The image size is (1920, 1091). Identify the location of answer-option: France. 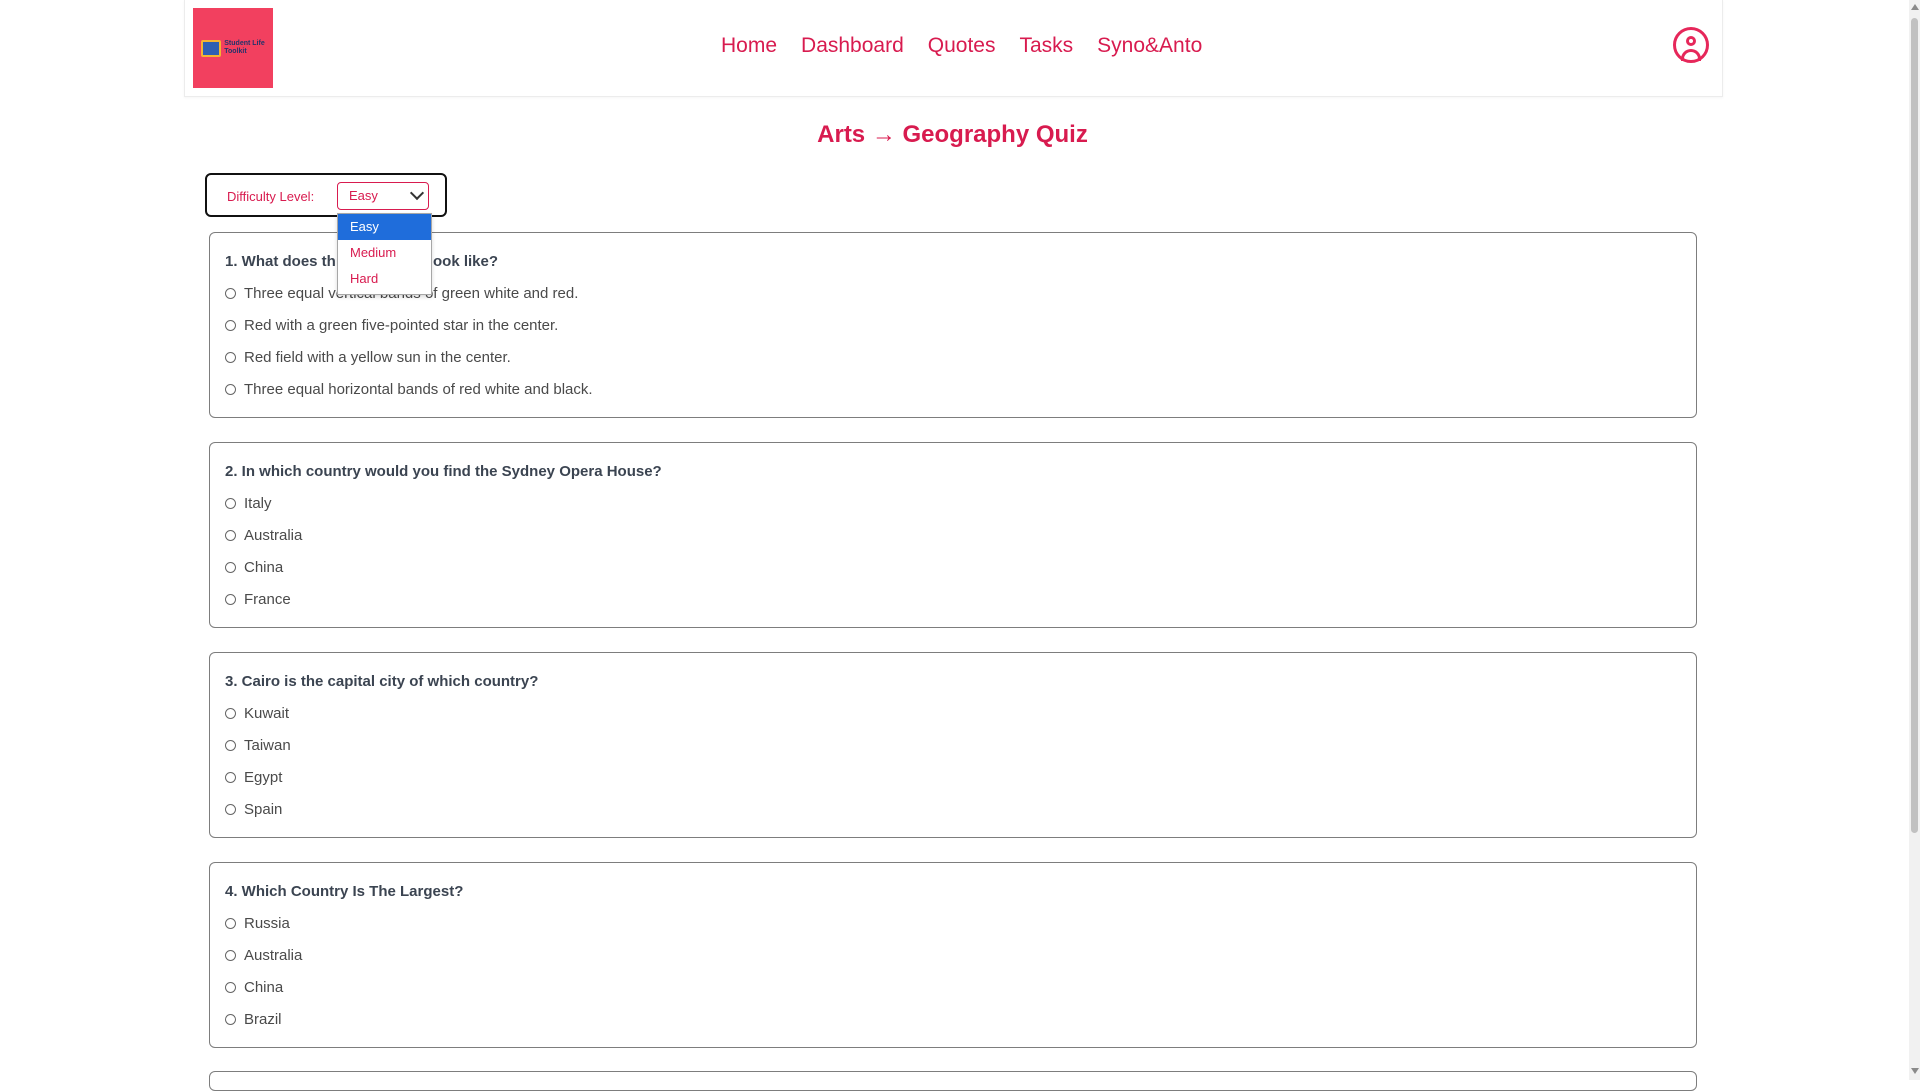
(258, 599).